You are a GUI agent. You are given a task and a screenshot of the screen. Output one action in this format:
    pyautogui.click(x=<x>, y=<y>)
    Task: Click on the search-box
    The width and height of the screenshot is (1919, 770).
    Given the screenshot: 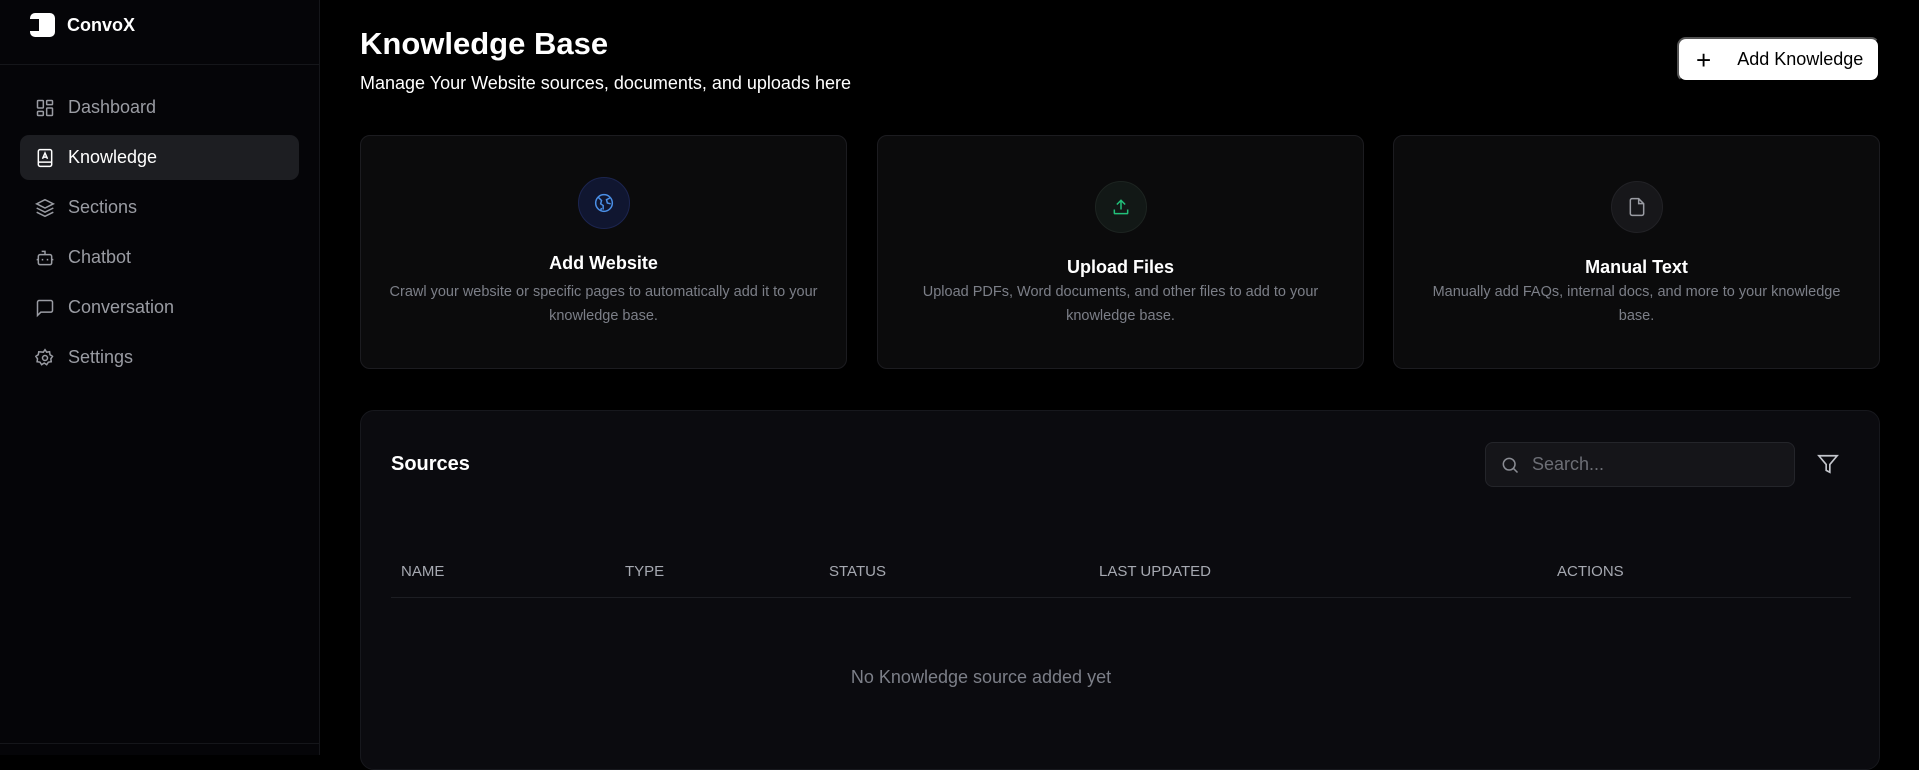 What is the action you would take?
    pyautogui.click(x=1640, y=464)
    